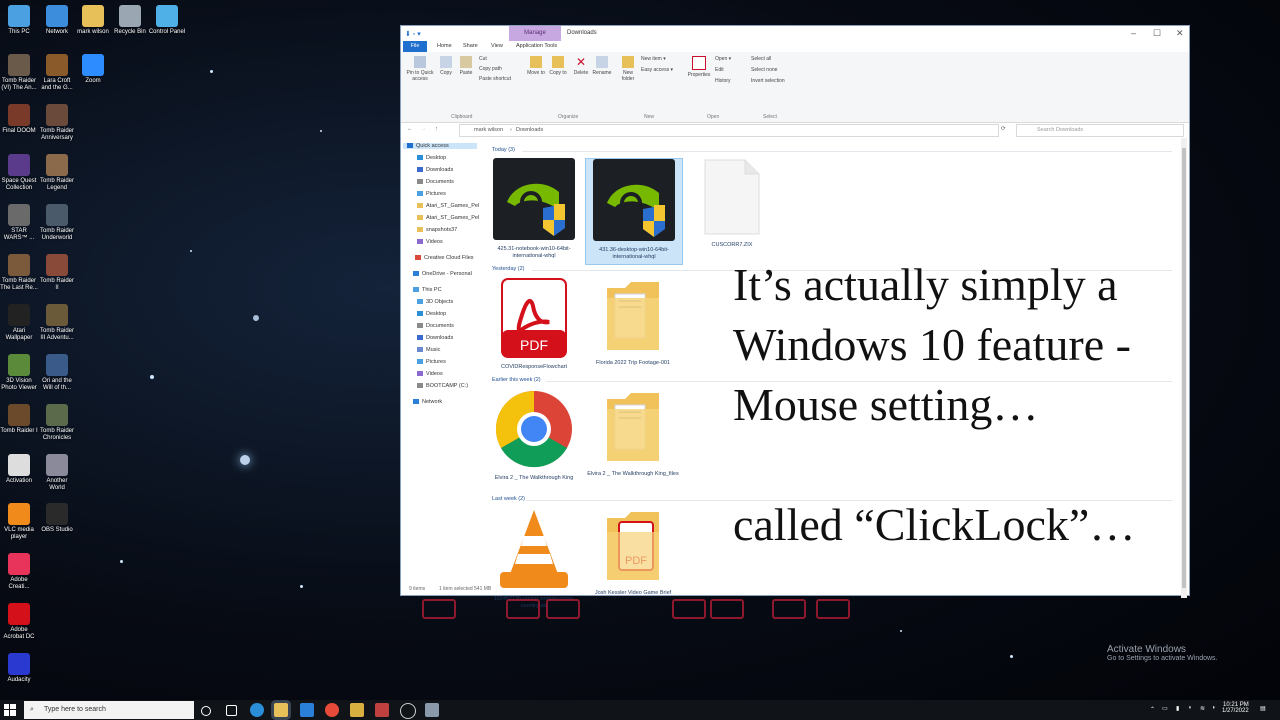 This screenshot has height=720, width=1280. I want to click on minimize-icon: –, so click(1133, 33).